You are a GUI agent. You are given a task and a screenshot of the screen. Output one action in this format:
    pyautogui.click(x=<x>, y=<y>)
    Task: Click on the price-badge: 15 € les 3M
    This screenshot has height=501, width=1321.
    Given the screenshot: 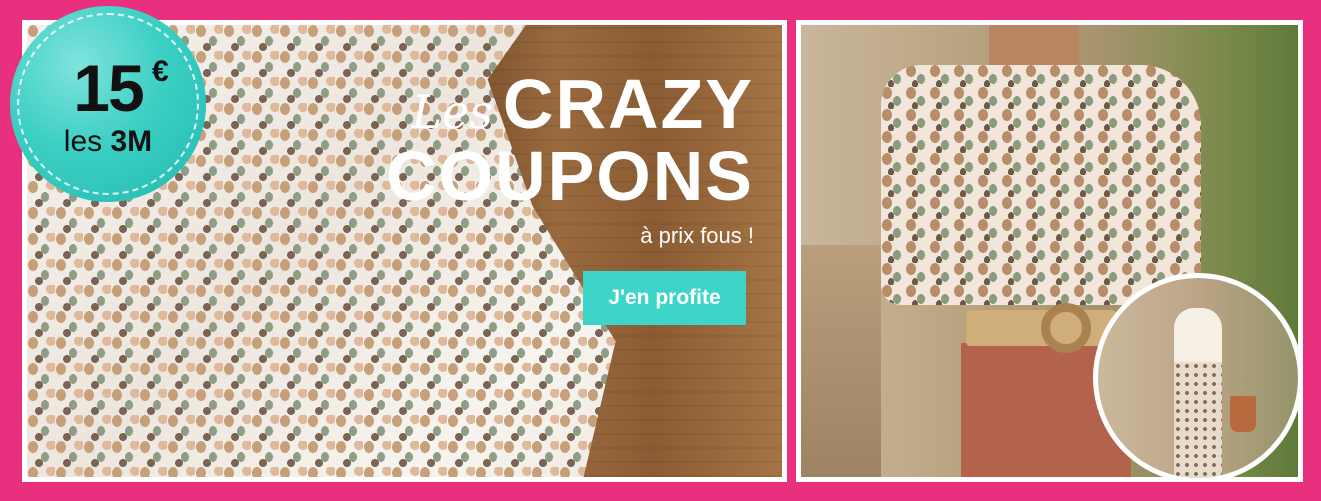 What is the action you would take?
    pyautogui.click(x=108, y=104)
    